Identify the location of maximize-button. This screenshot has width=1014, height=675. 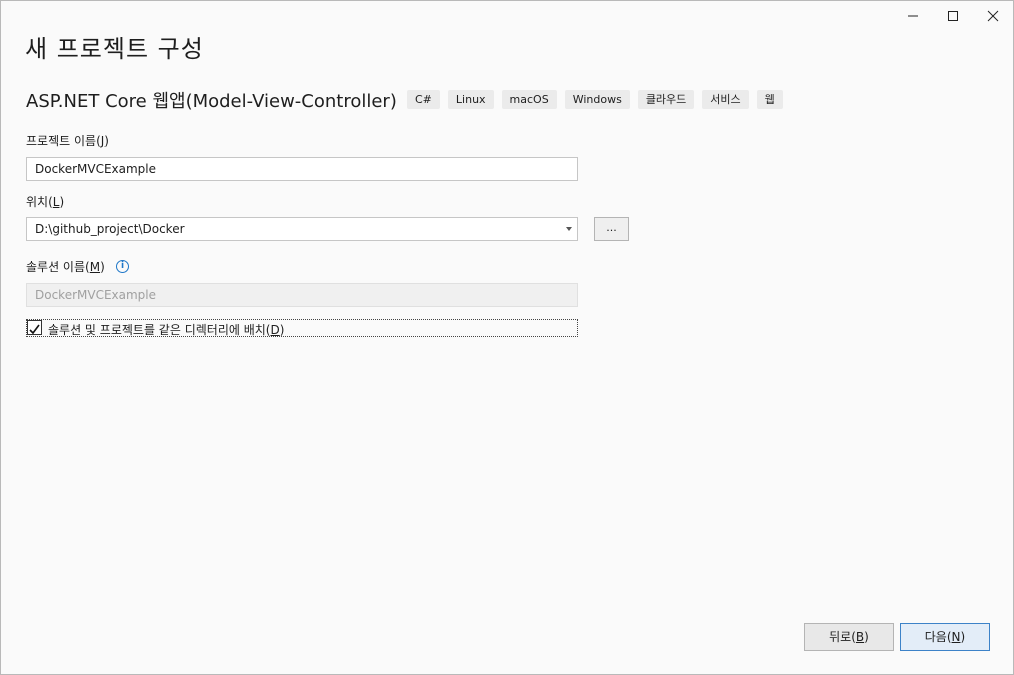
(953, 16).